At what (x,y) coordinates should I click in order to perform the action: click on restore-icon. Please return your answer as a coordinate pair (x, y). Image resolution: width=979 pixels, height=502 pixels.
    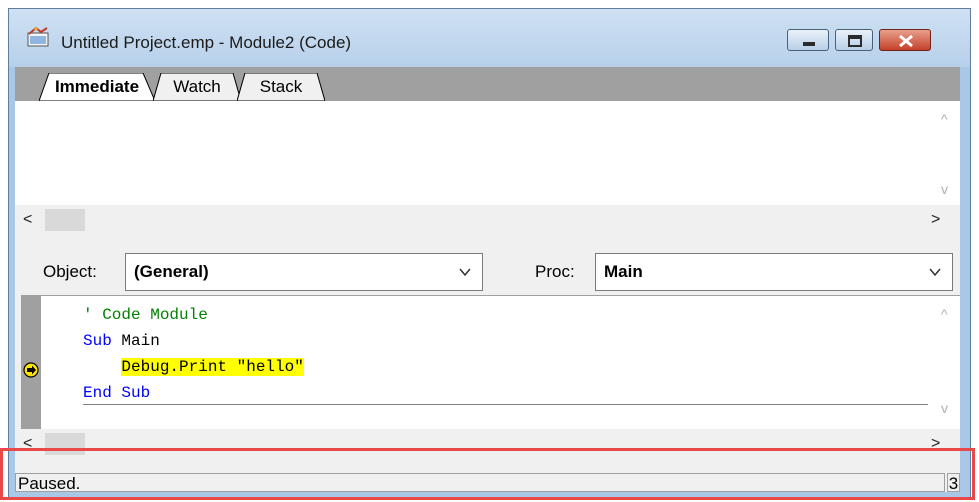
    Looking at the image, I should click on (855, 41).